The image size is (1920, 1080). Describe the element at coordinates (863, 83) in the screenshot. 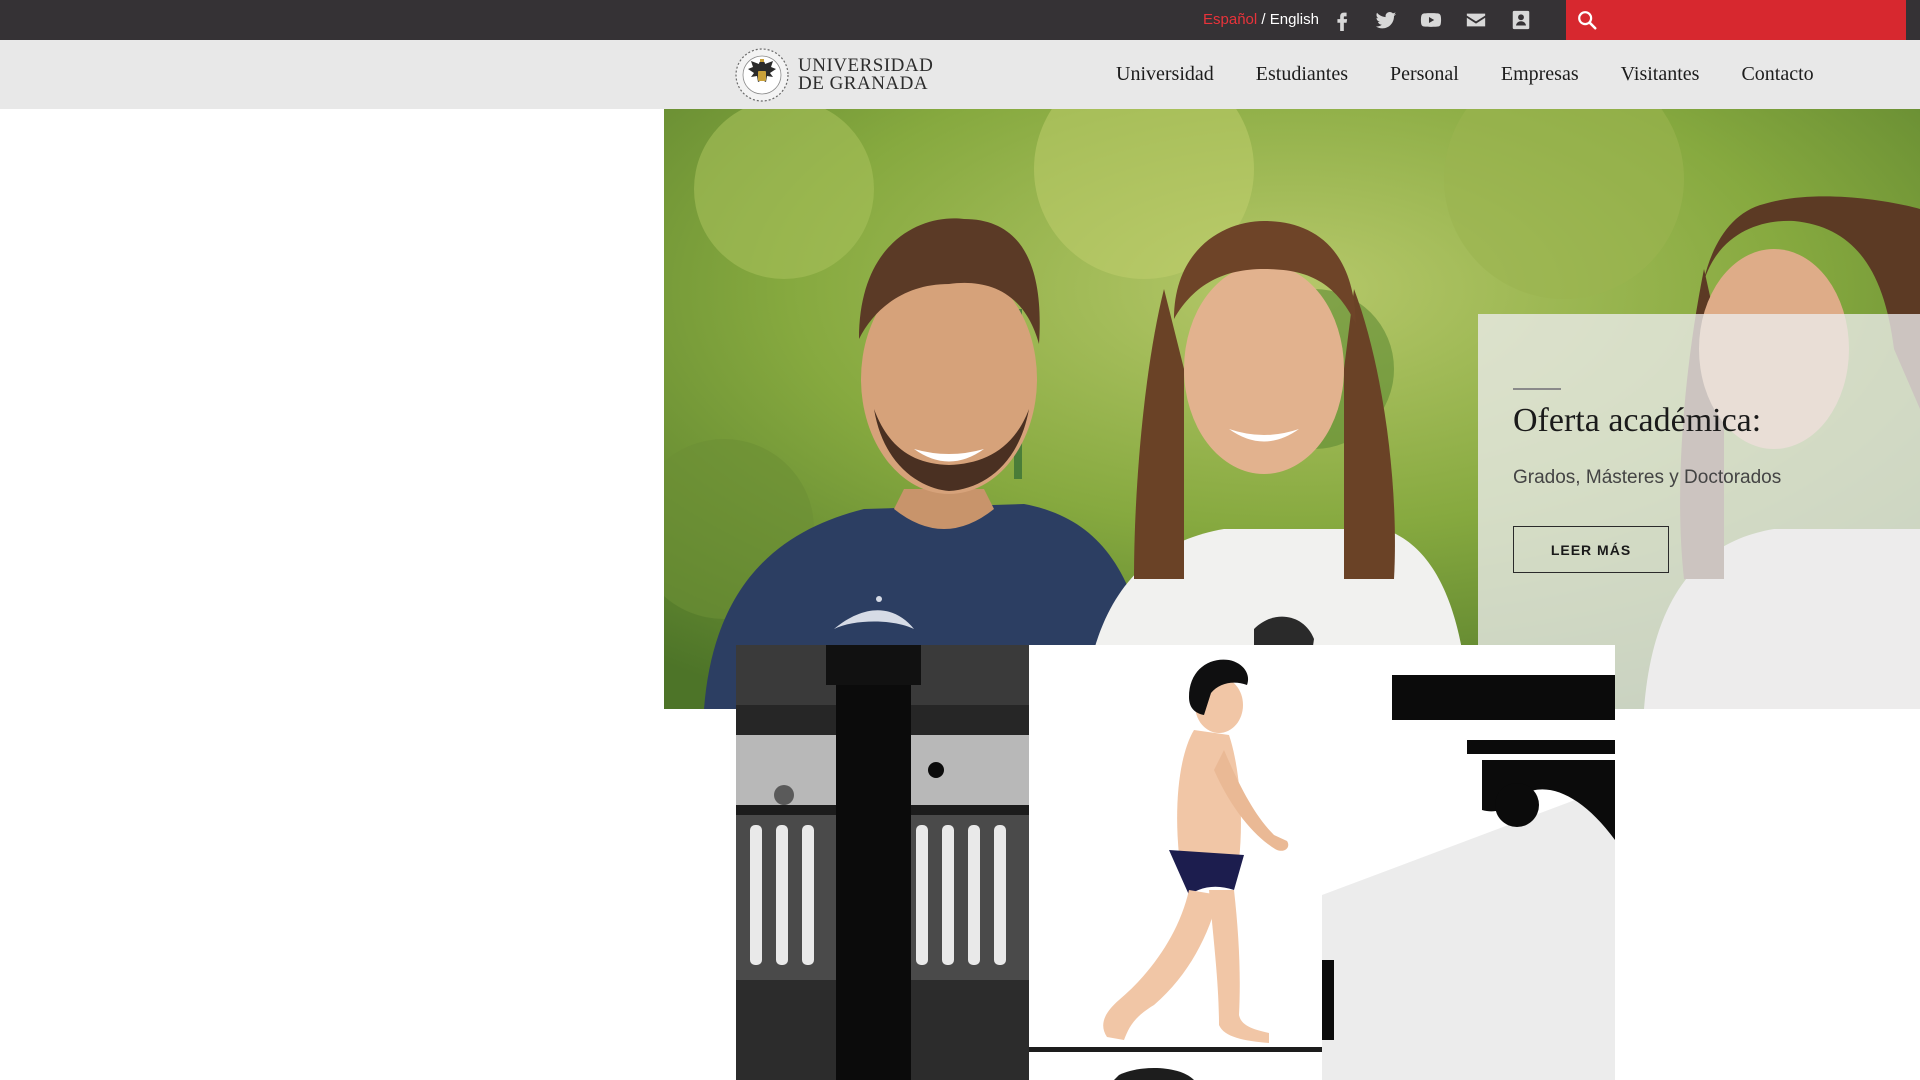

I see `logo-line-2: DE GRANADA` at that location.